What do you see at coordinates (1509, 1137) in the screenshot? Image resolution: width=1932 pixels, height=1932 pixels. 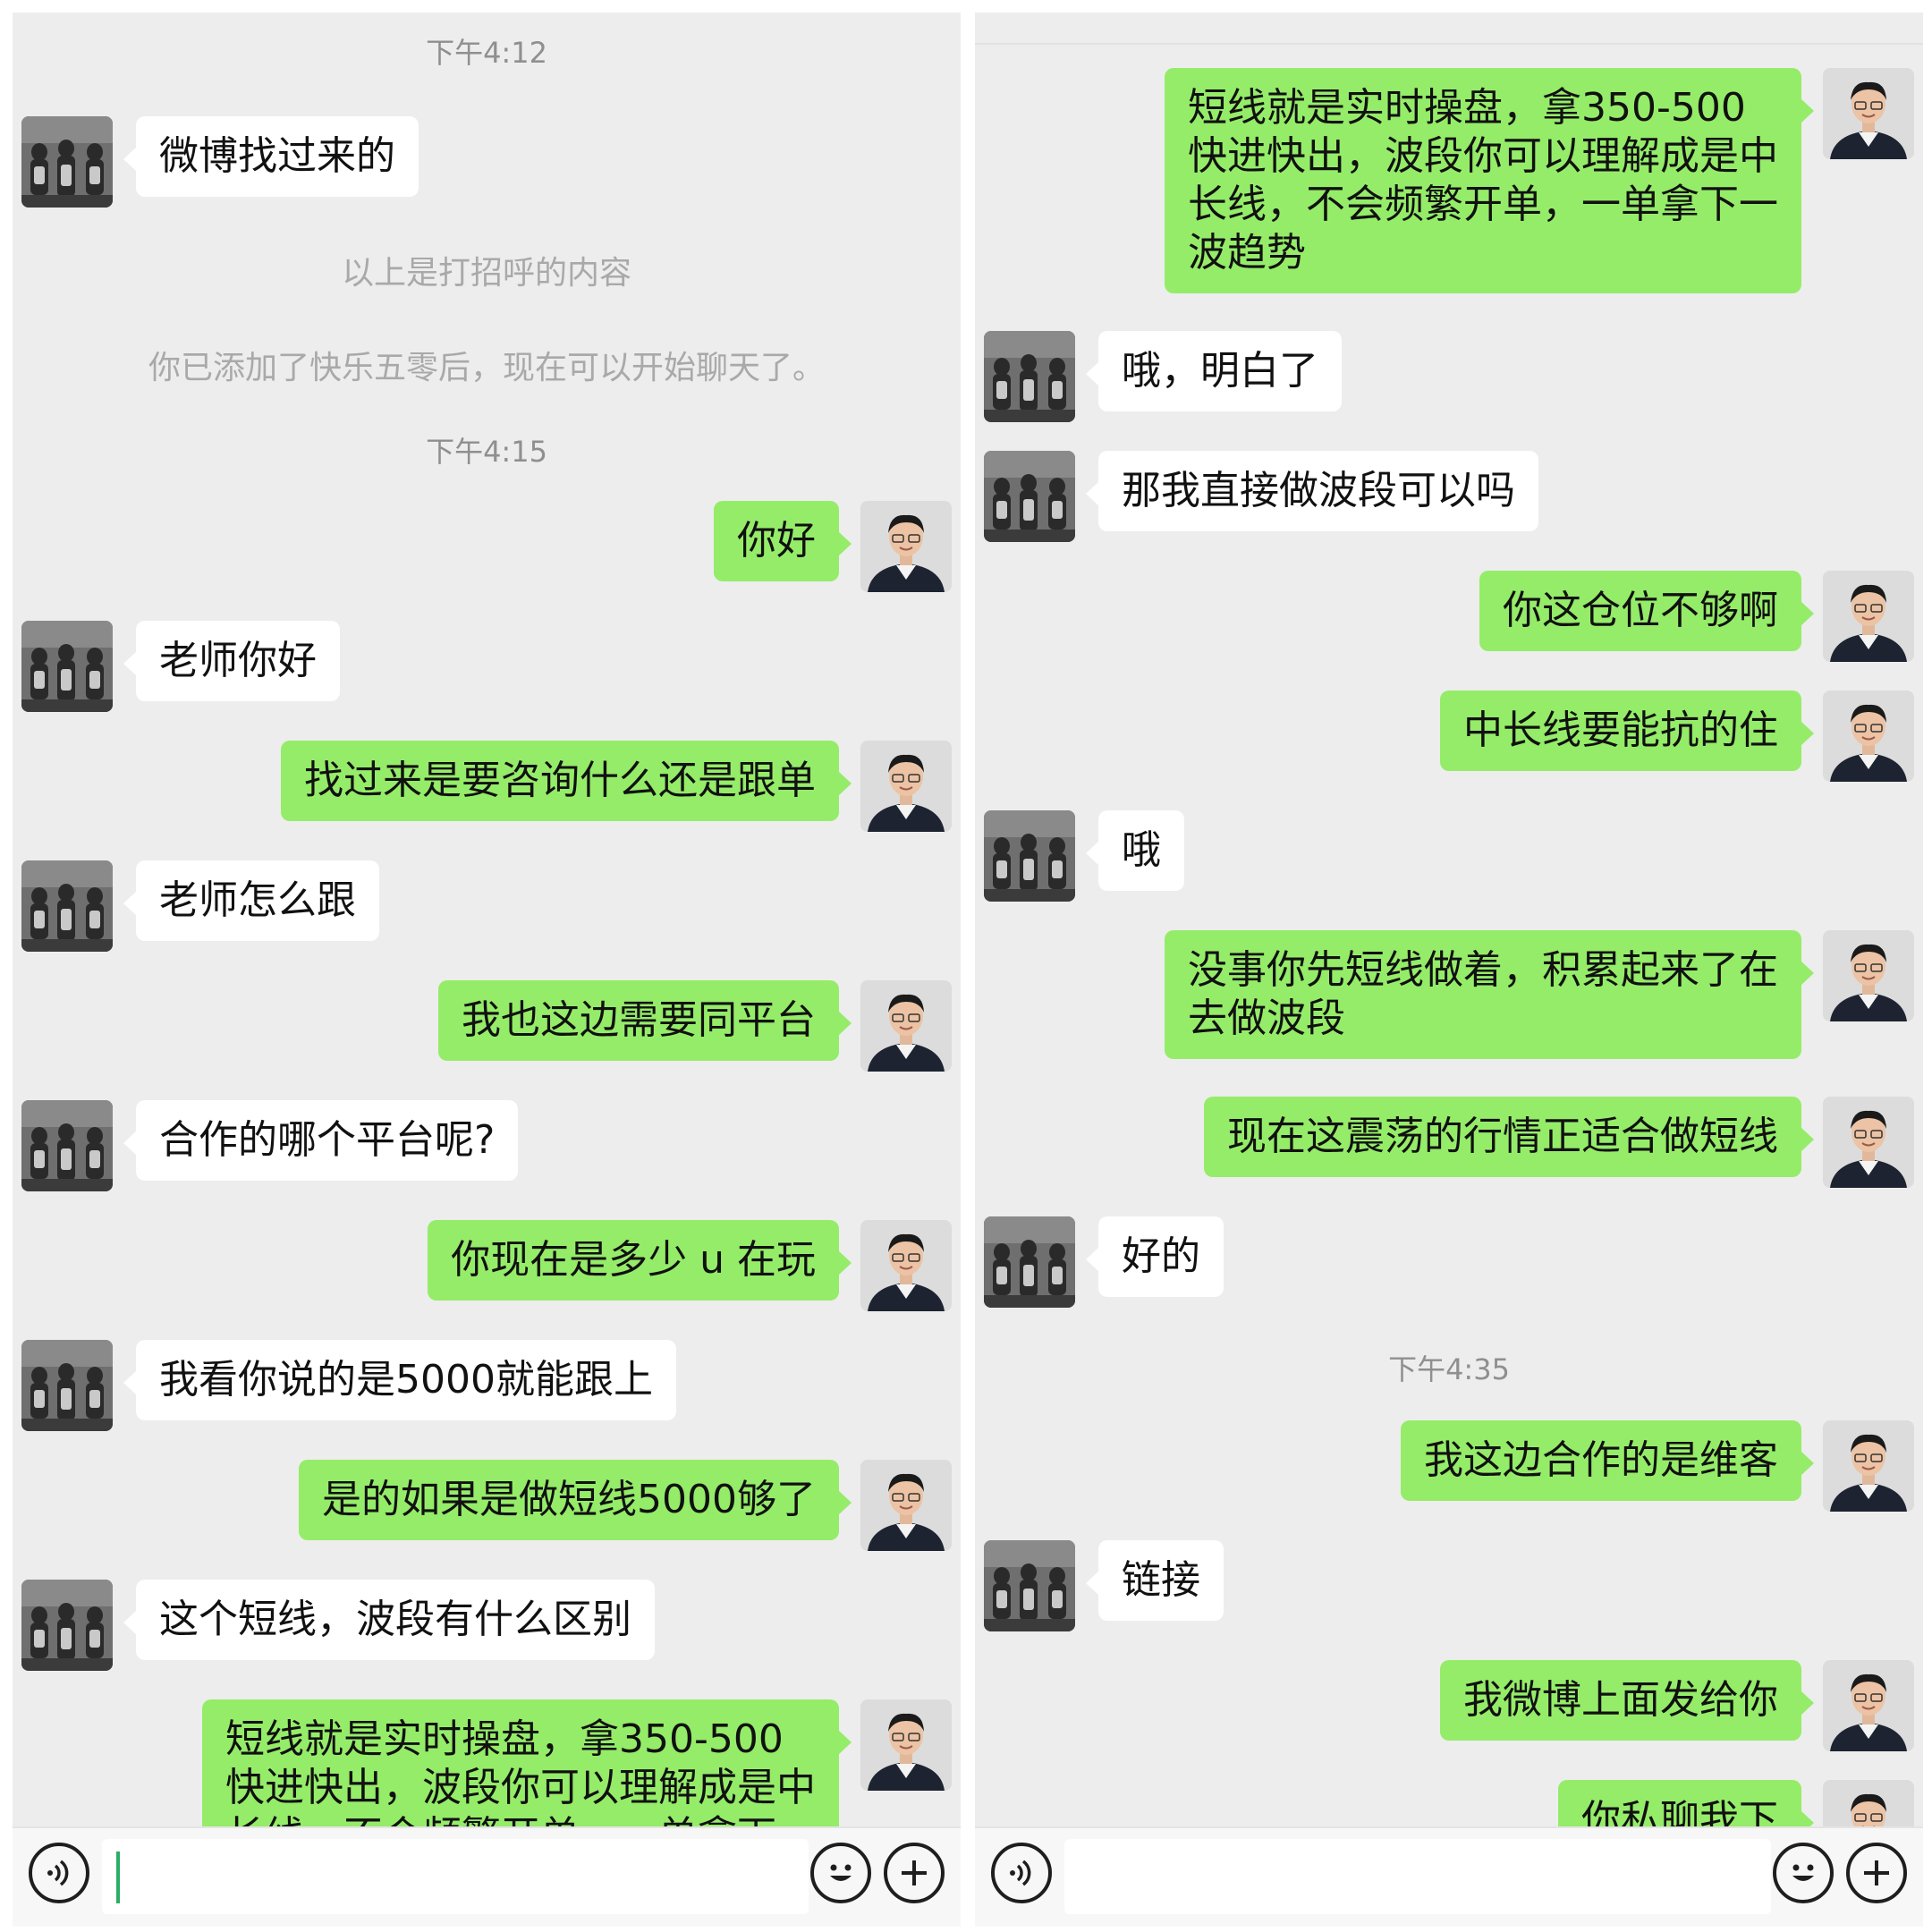 I see `message-bubble: 现在这震荡的行情正适合做短线` at bounding box center [1509, 1137].